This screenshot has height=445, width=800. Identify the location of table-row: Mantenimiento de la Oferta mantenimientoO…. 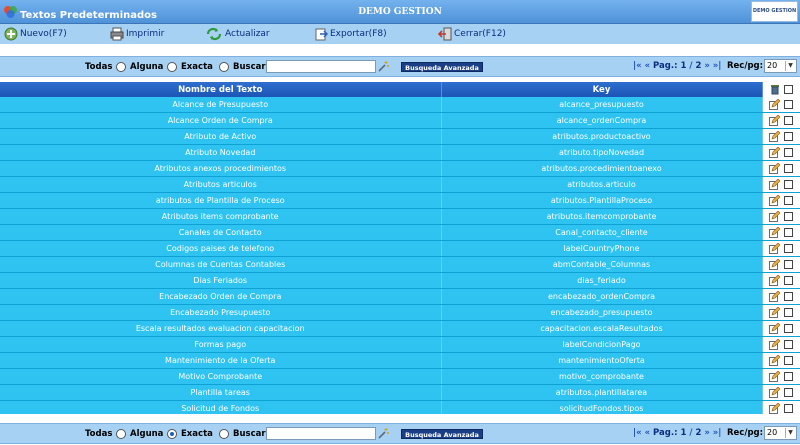
(400, 361).